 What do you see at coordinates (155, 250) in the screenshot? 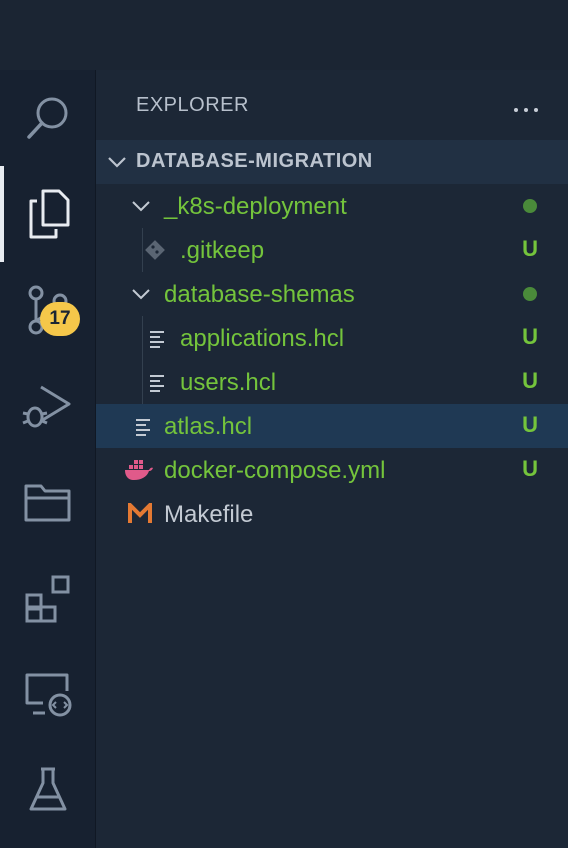
I see `git-file-icon` at bounding box center [155, 250].